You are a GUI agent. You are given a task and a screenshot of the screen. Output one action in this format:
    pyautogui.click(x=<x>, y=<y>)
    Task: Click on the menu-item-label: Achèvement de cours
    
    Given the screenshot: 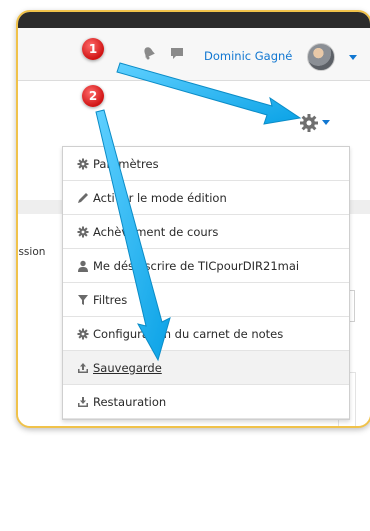 What is the action you would take?
    pyautogui.click(x=156, y=231)
    